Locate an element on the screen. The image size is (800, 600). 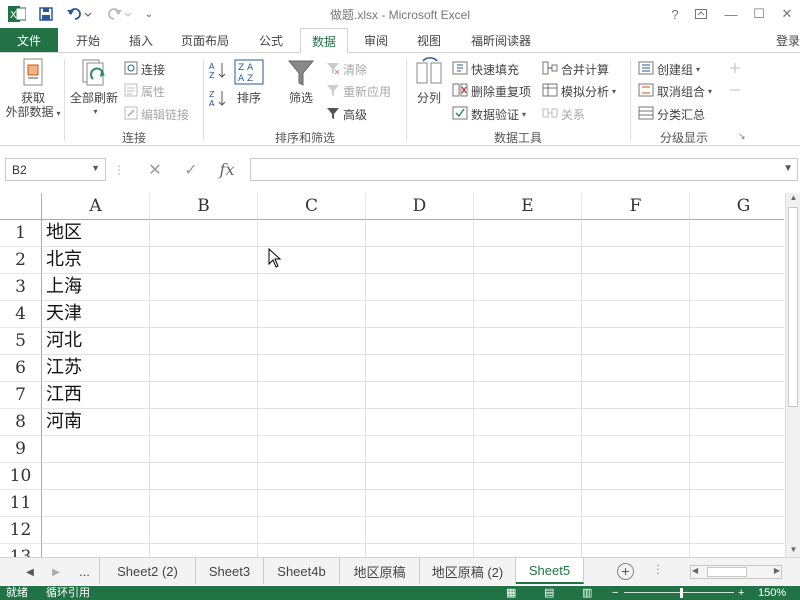
cell-F9 is located at coordinates (636, 449).